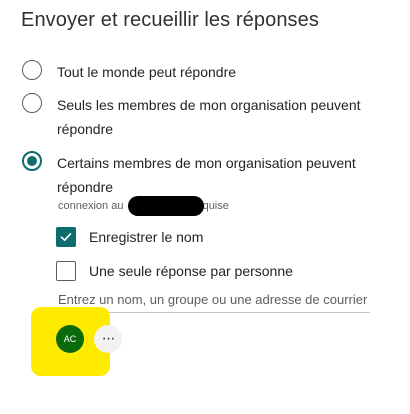 The width and height of the screenshot is (410, 414). What do you see at coordinates (32, 70) in the screenshot?
I see `radio-everyone` at bounding box center [32, 70].